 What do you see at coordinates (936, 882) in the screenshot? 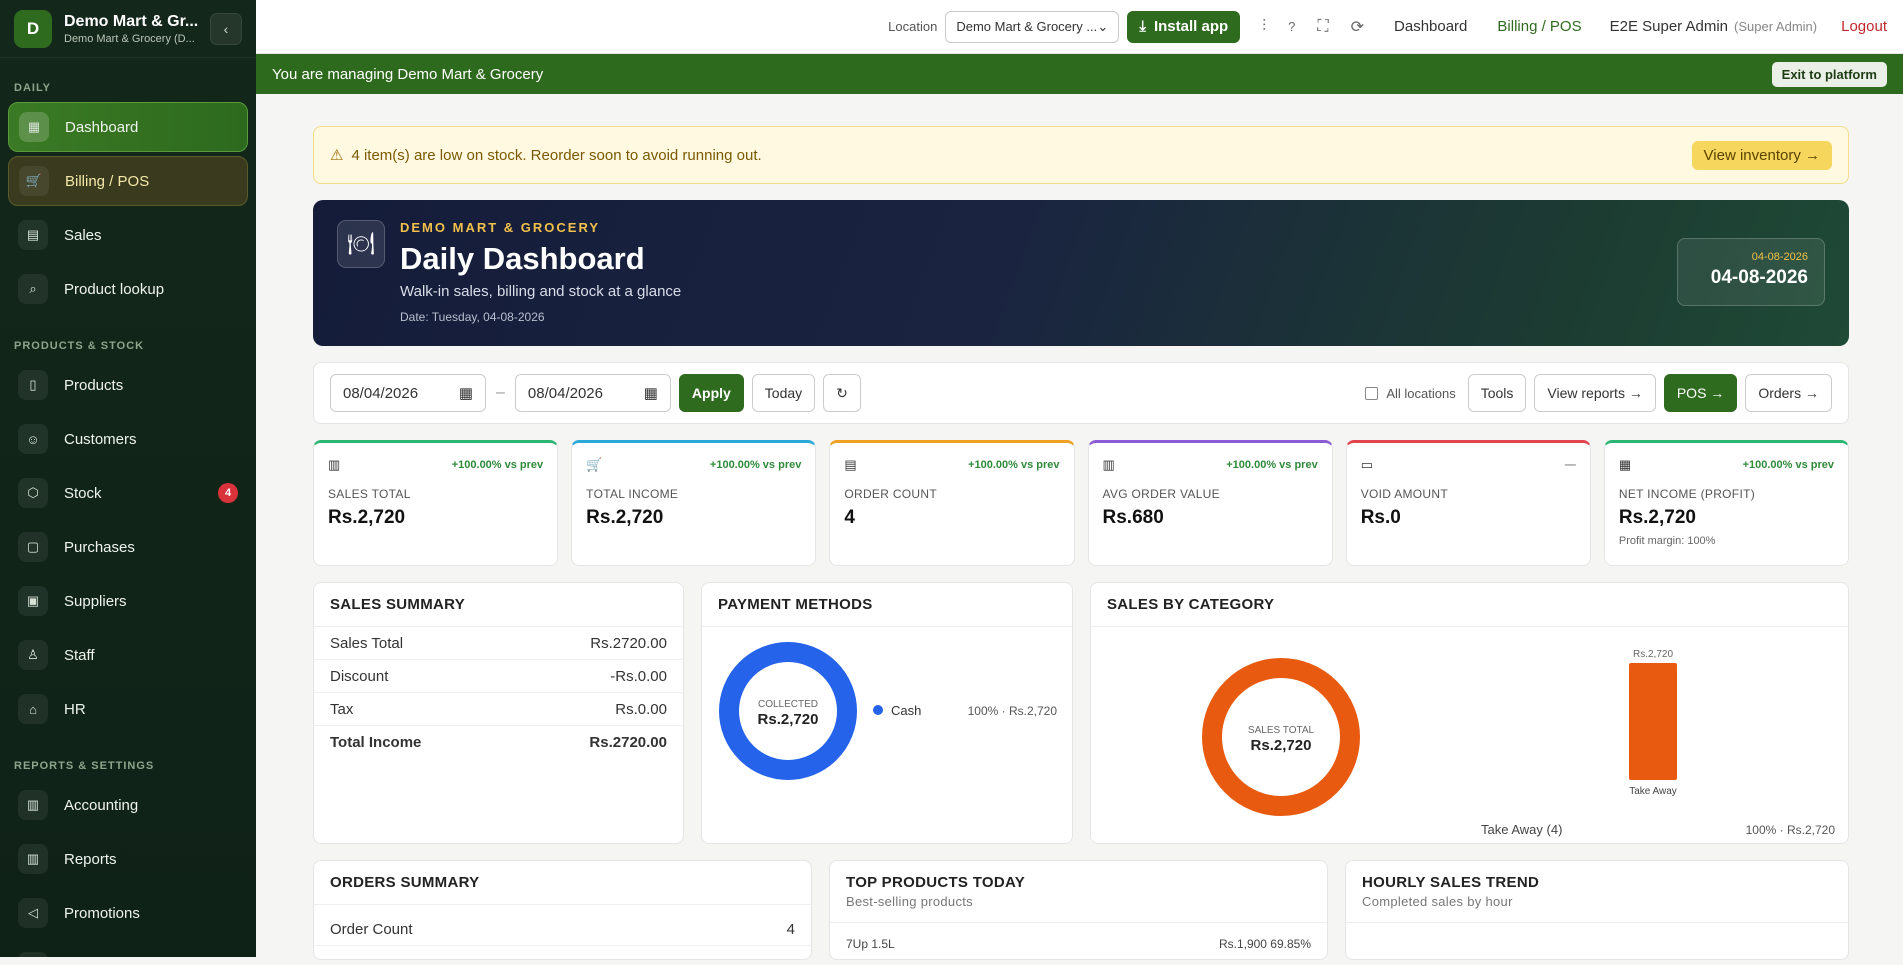
I see `card-title: TOP PRODUCTS TODAY` at bounding box center [936, 882].